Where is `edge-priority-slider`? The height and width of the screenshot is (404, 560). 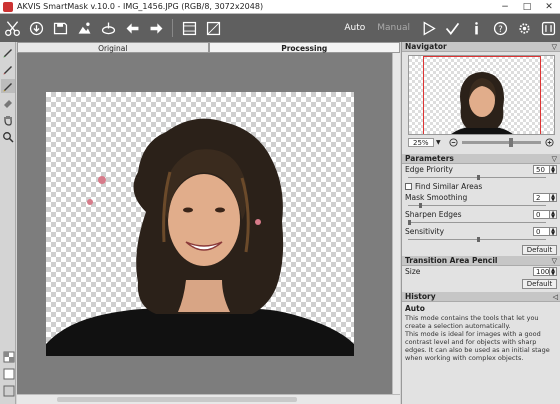
edge-priority-slider is located at coordinates (477, 177).